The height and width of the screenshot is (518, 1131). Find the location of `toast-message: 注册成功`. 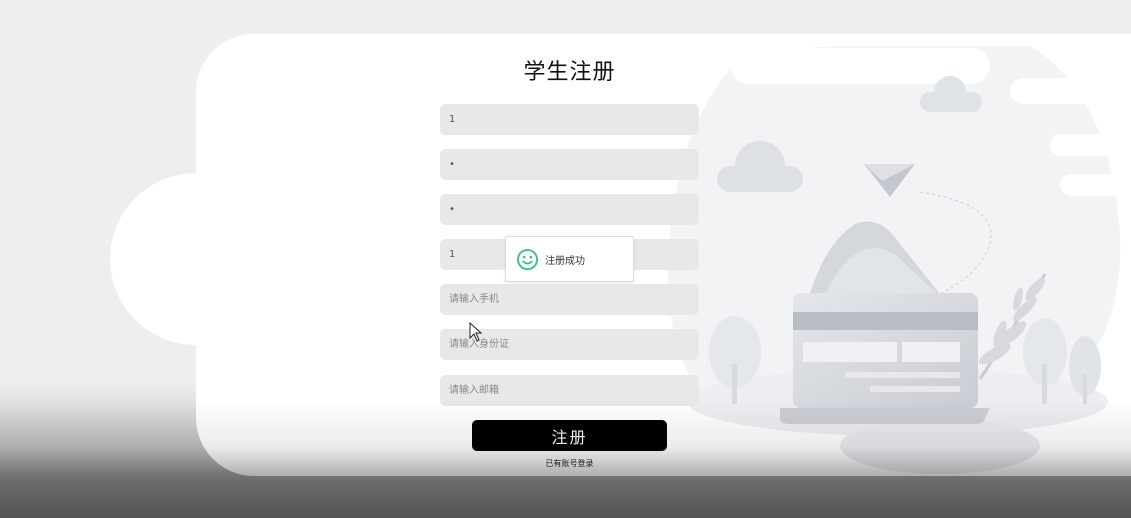

toast-message: 注册成功 is located at coordinates (565, 261).